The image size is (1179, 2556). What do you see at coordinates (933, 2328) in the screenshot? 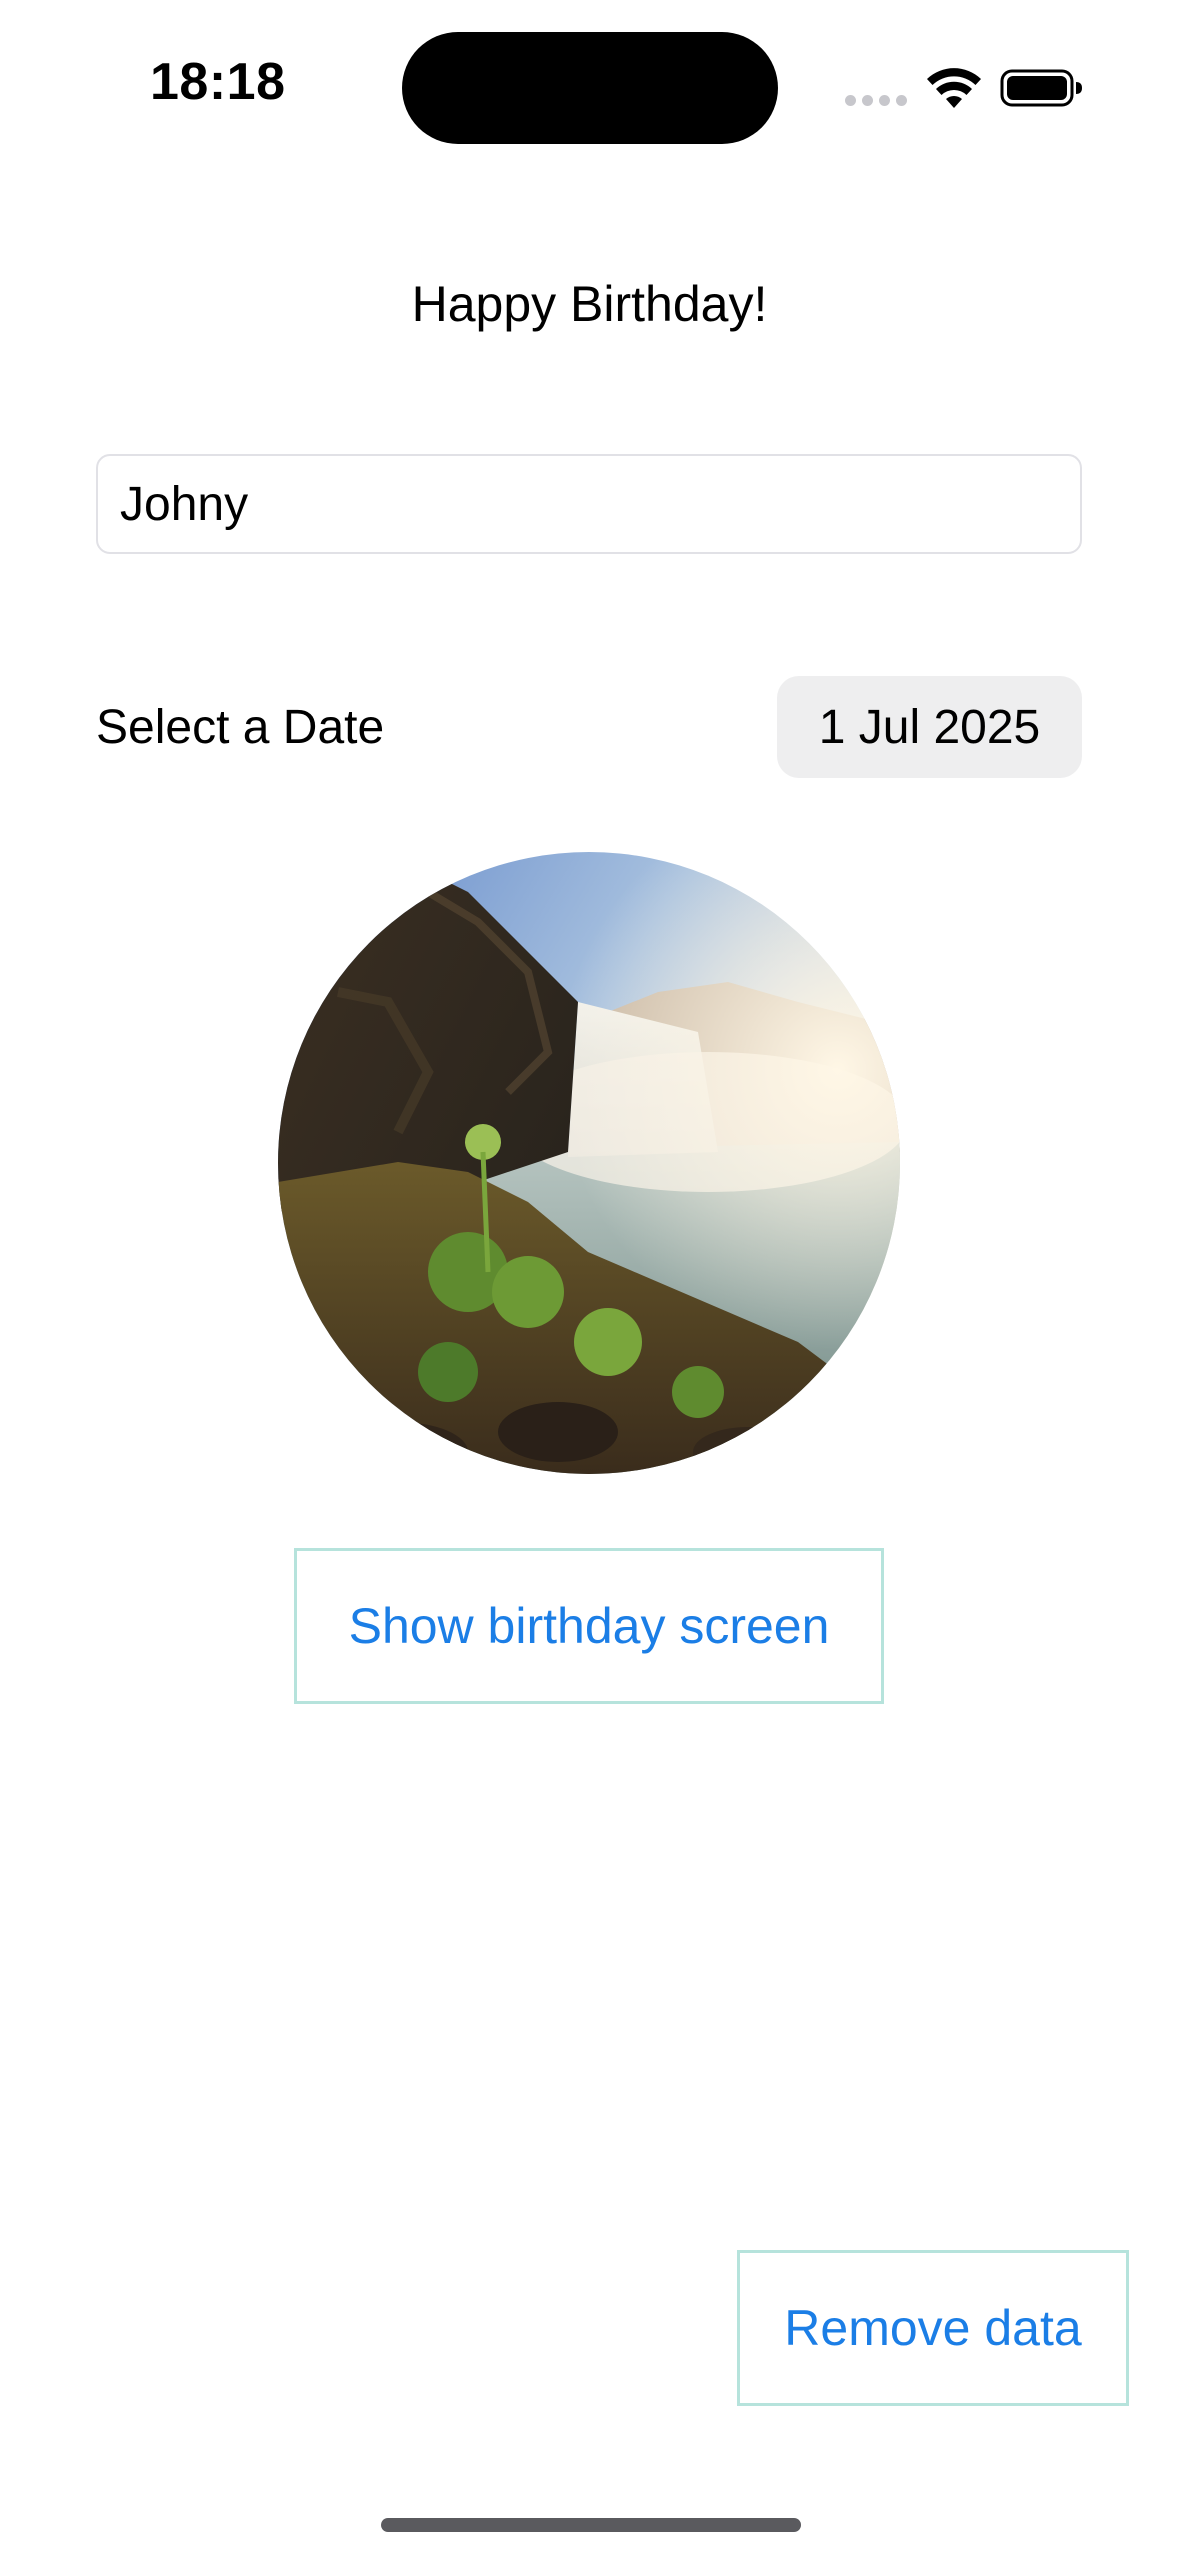
I see `remove-data-button: Remove data` at bounding box center [933, 2328].